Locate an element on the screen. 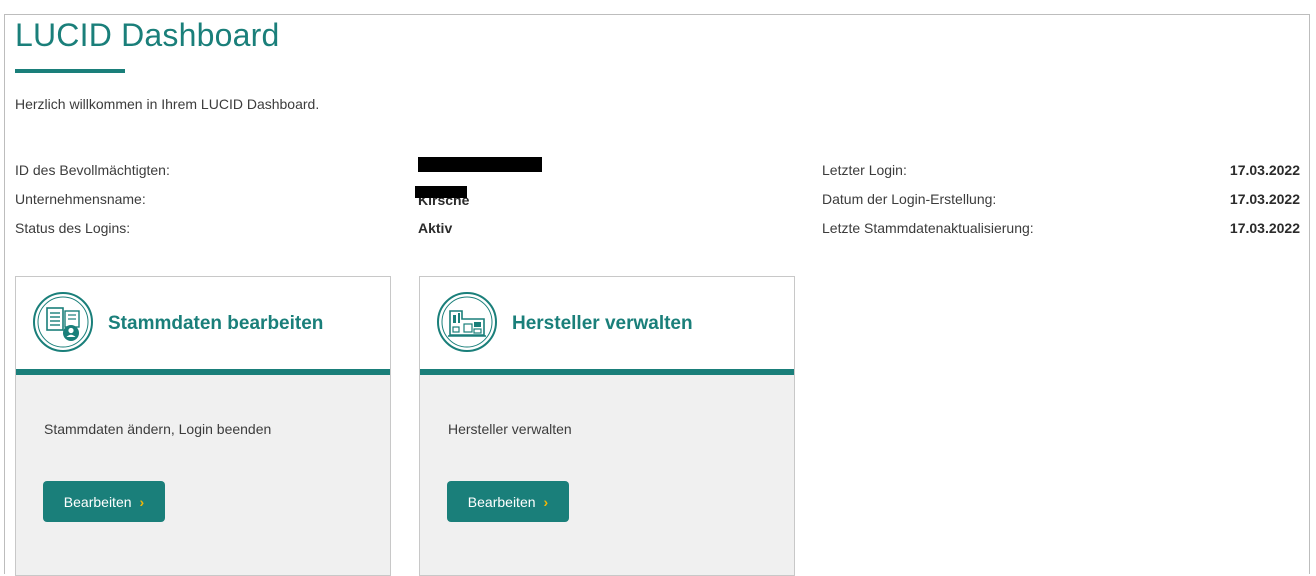 The height and width of the screenshot is (576, 1316). card-description: Hersteller verwalten is located at coordinates (510, 429).